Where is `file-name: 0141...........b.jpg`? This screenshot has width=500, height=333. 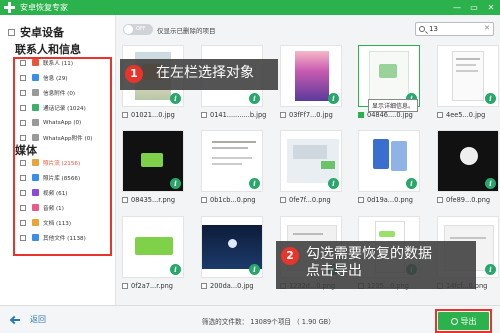 file-name: 0141...........b.jpg is located at coordinates (238, 115).